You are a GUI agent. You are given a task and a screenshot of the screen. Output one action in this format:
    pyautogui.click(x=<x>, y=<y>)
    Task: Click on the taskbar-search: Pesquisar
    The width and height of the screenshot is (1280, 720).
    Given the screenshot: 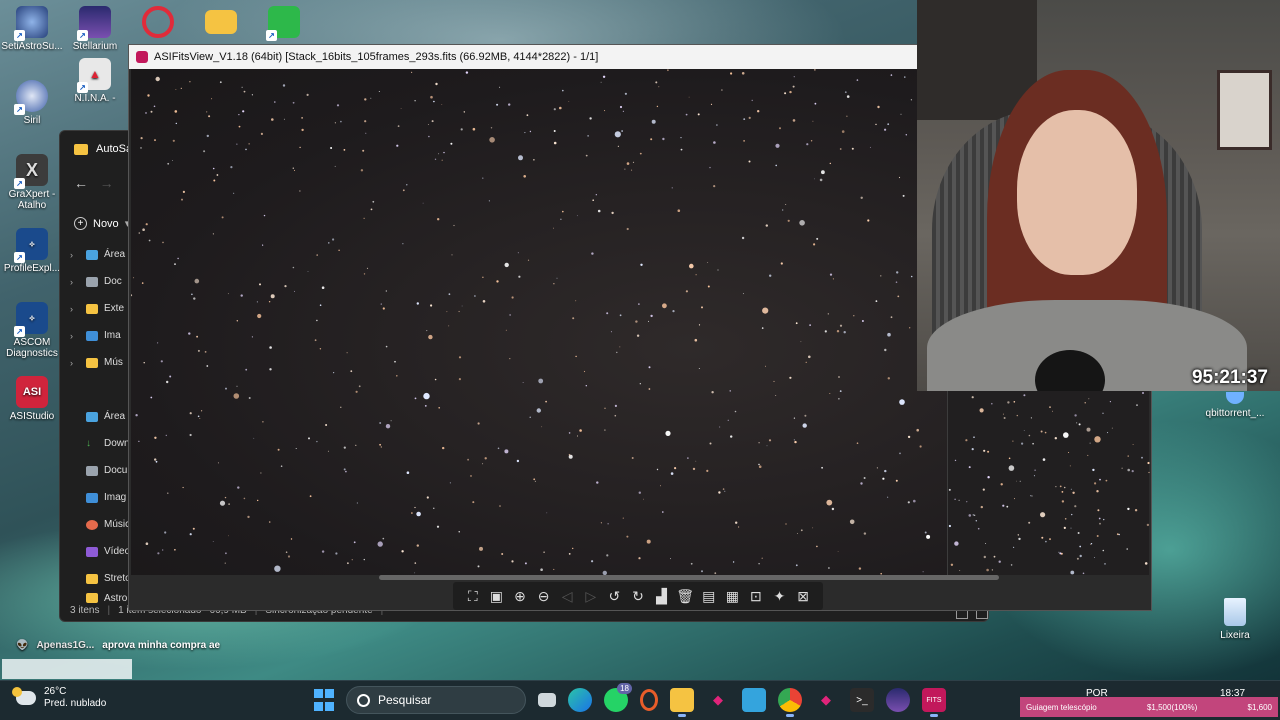 What is the action you would take?
    pyautogui.click(x=436, y=700)
    